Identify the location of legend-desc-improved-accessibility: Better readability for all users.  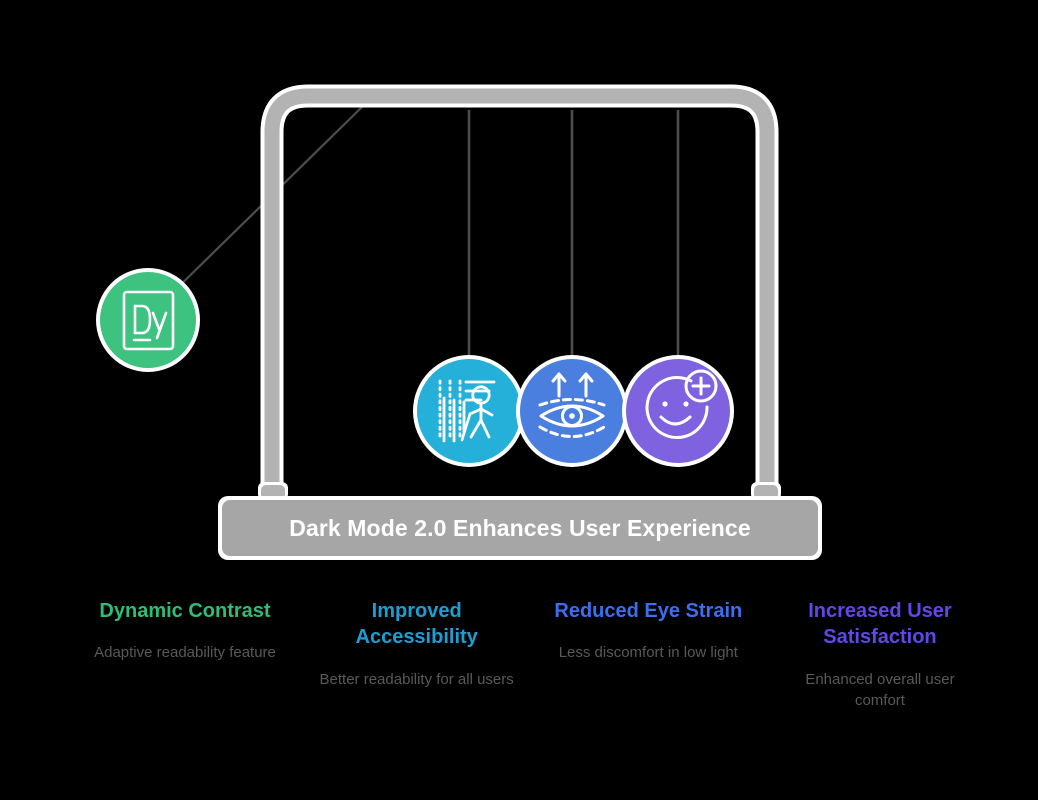
(416, 679).